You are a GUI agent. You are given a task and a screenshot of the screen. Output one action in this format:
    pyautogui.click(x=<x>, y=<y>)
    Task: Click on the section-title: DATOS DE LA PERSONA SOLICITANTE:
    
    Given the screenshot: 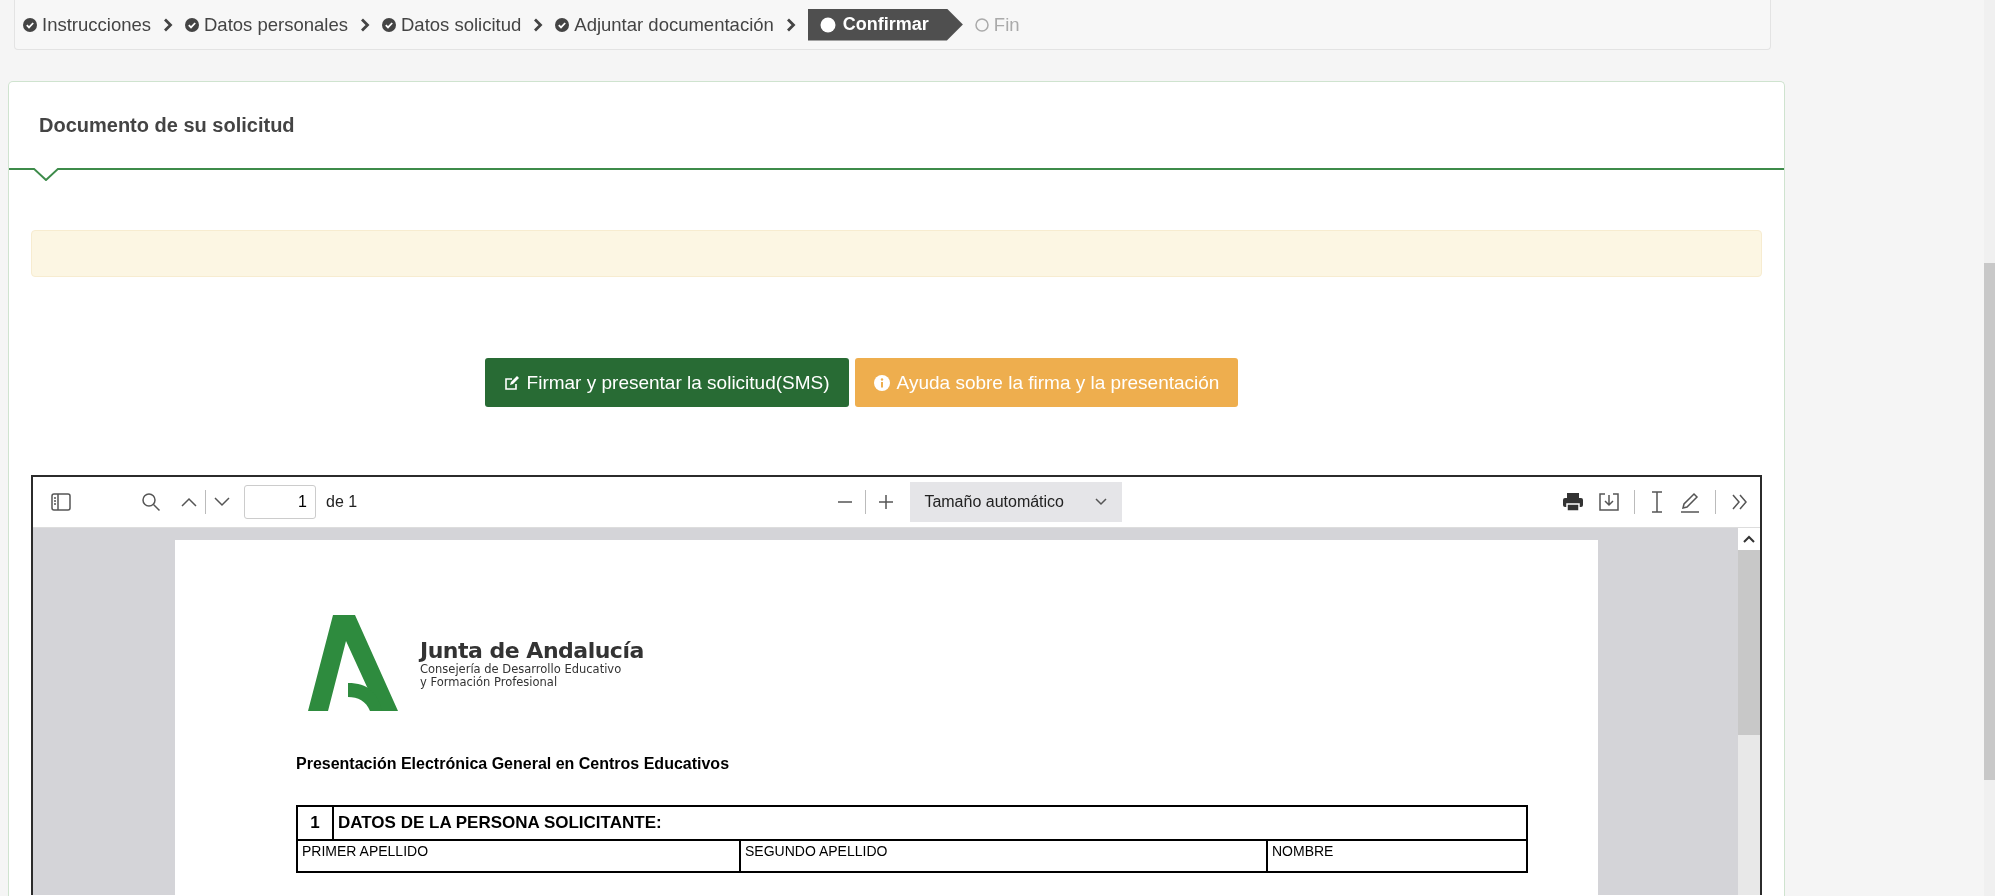 What is the action you would take?
    pyautogui.click(x=930, y=823)
    